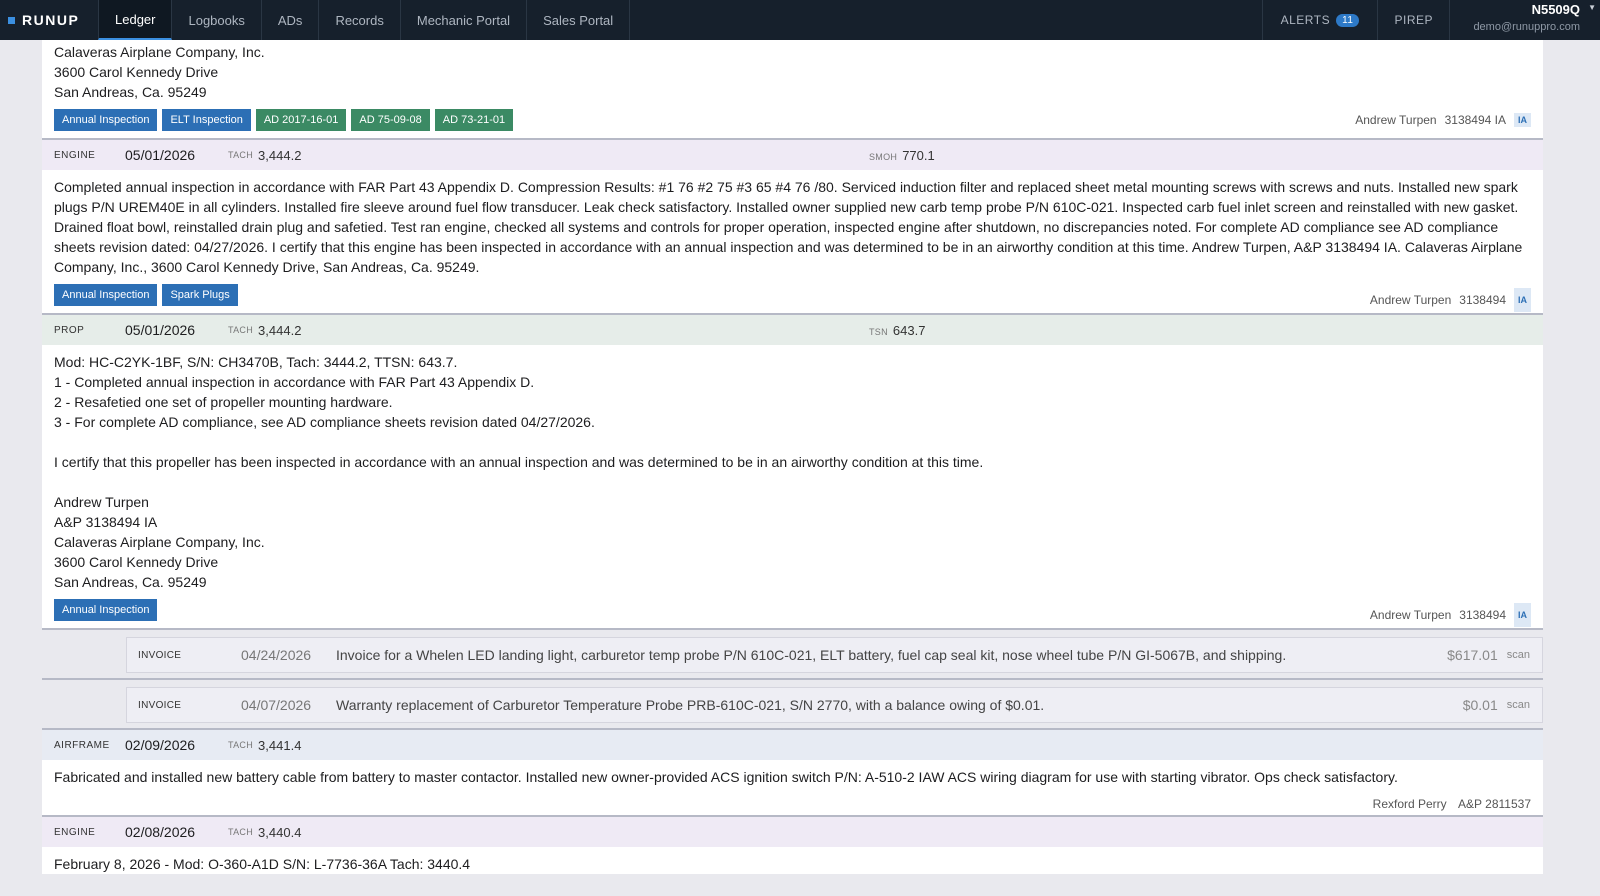 The height and width of the screenshot is (896, 1600). Describe the element at coordinates (160, 832) in the screenshot. I see `entry-date: 02/08/2026` at that location.